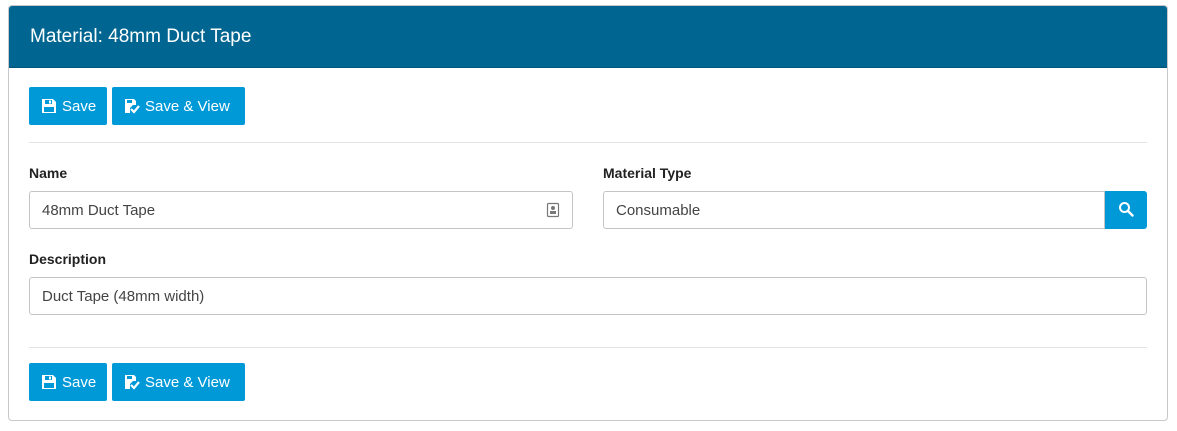 The height and width of the screenshot is (431, 1177). What do you see at coordinates (854, 210) in the screenshot?
I see `material-type-field: Consumable` at bounding box center [854, 210].